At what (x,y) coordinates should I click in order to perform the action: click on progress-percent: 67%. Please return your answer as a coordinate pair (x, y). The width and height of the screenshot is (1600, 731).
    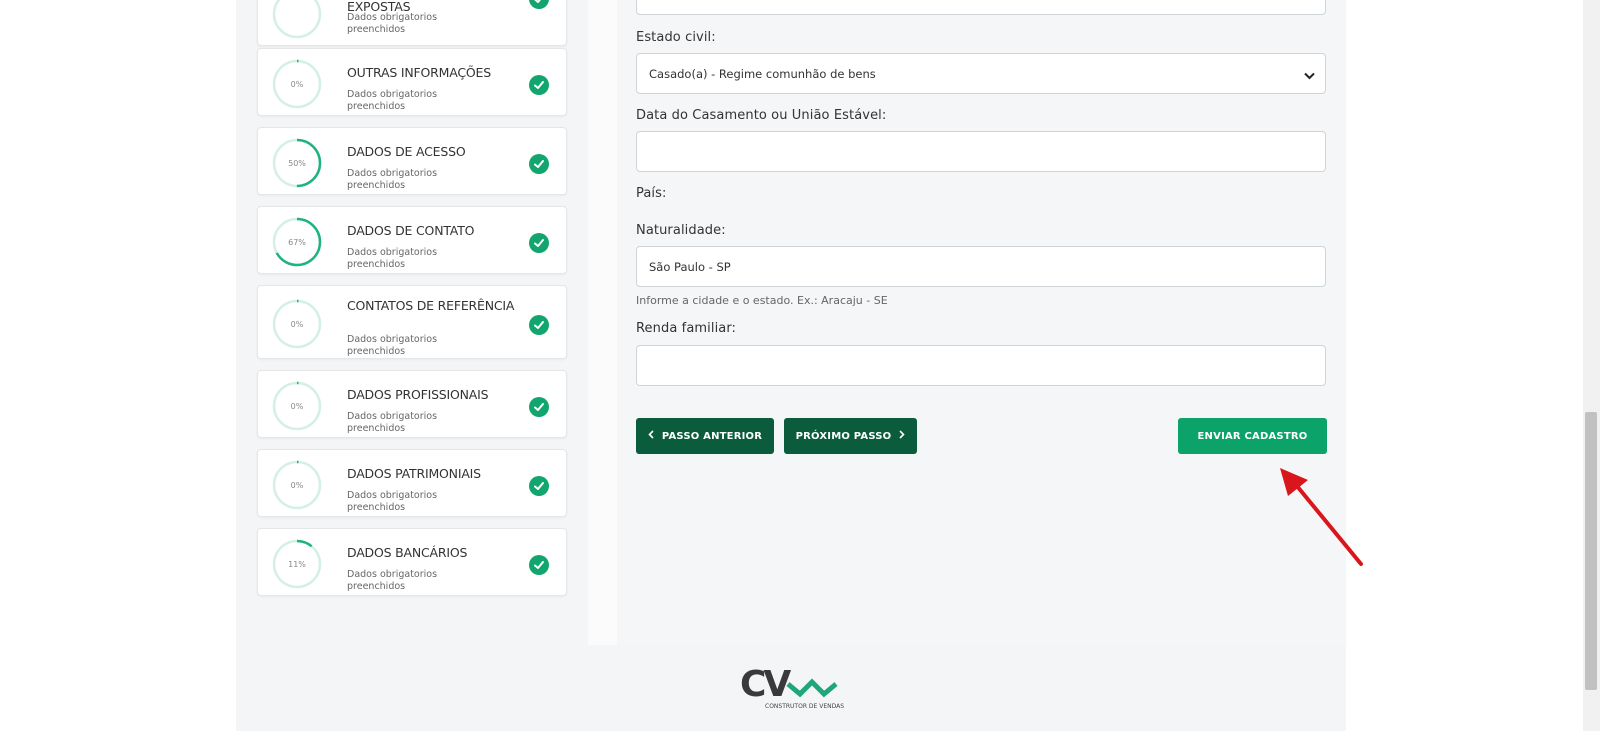
    Looking at the image, I should click on (297, 242).